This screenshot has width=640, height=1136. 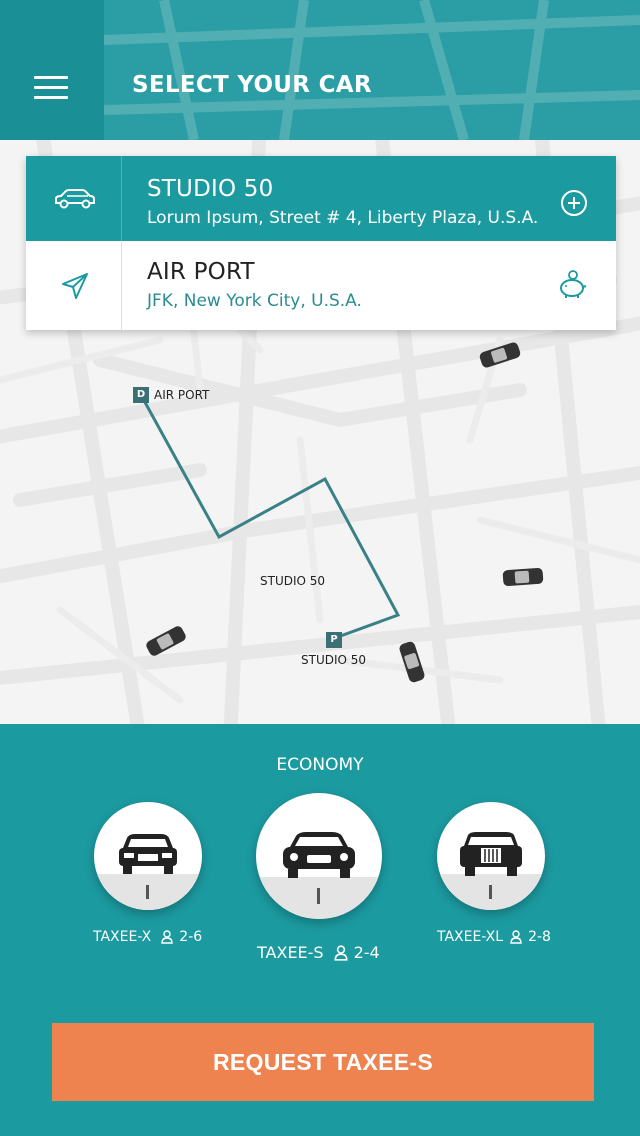 I want to click on car-option-label-taxee-s: TAXEE-S 2-4, so click(x=318, y=952).